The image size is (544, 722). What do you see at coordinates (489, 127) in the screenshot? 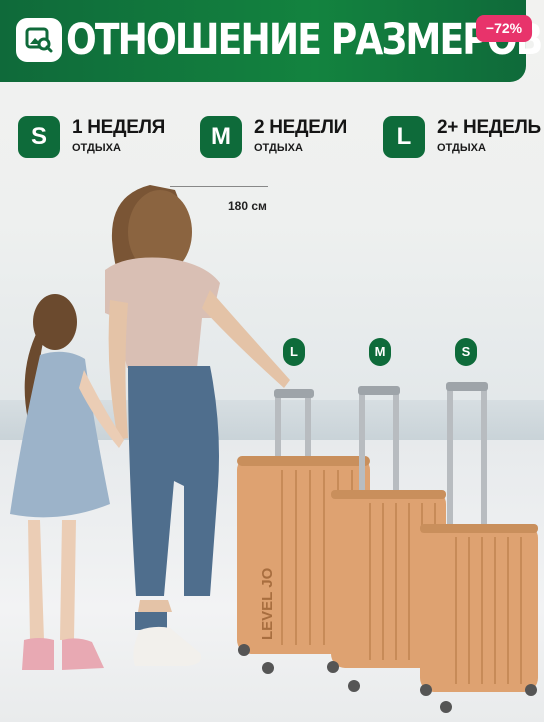
I see `size-title: 2+ НЕДЕЛЬ` at bounding box center [489, 127].